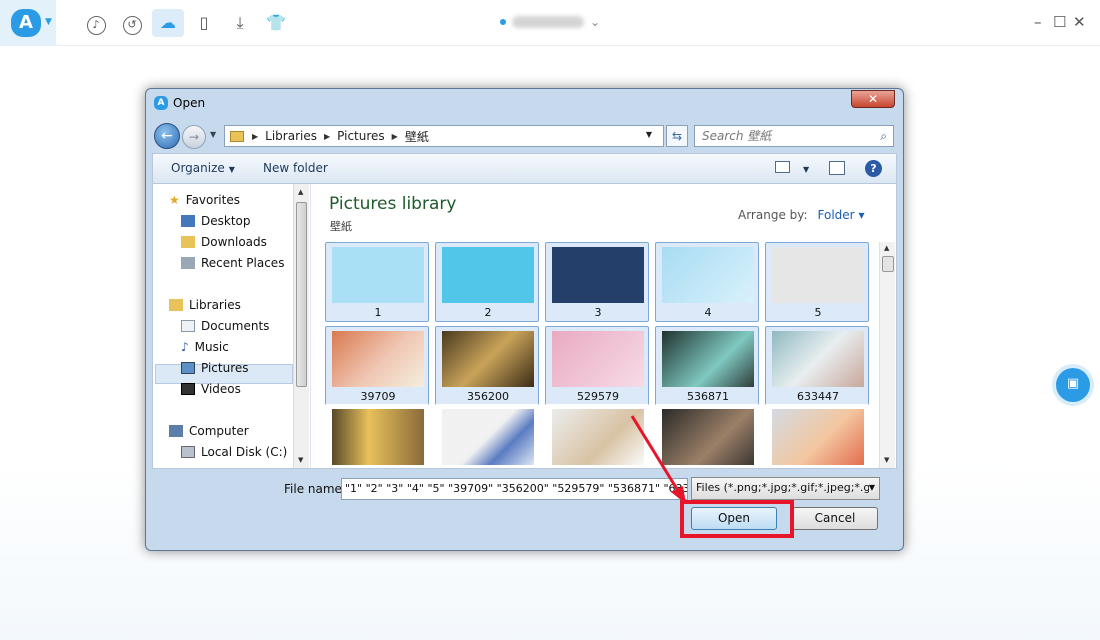  I want to click on annotation-arrow, so click(658, 459).